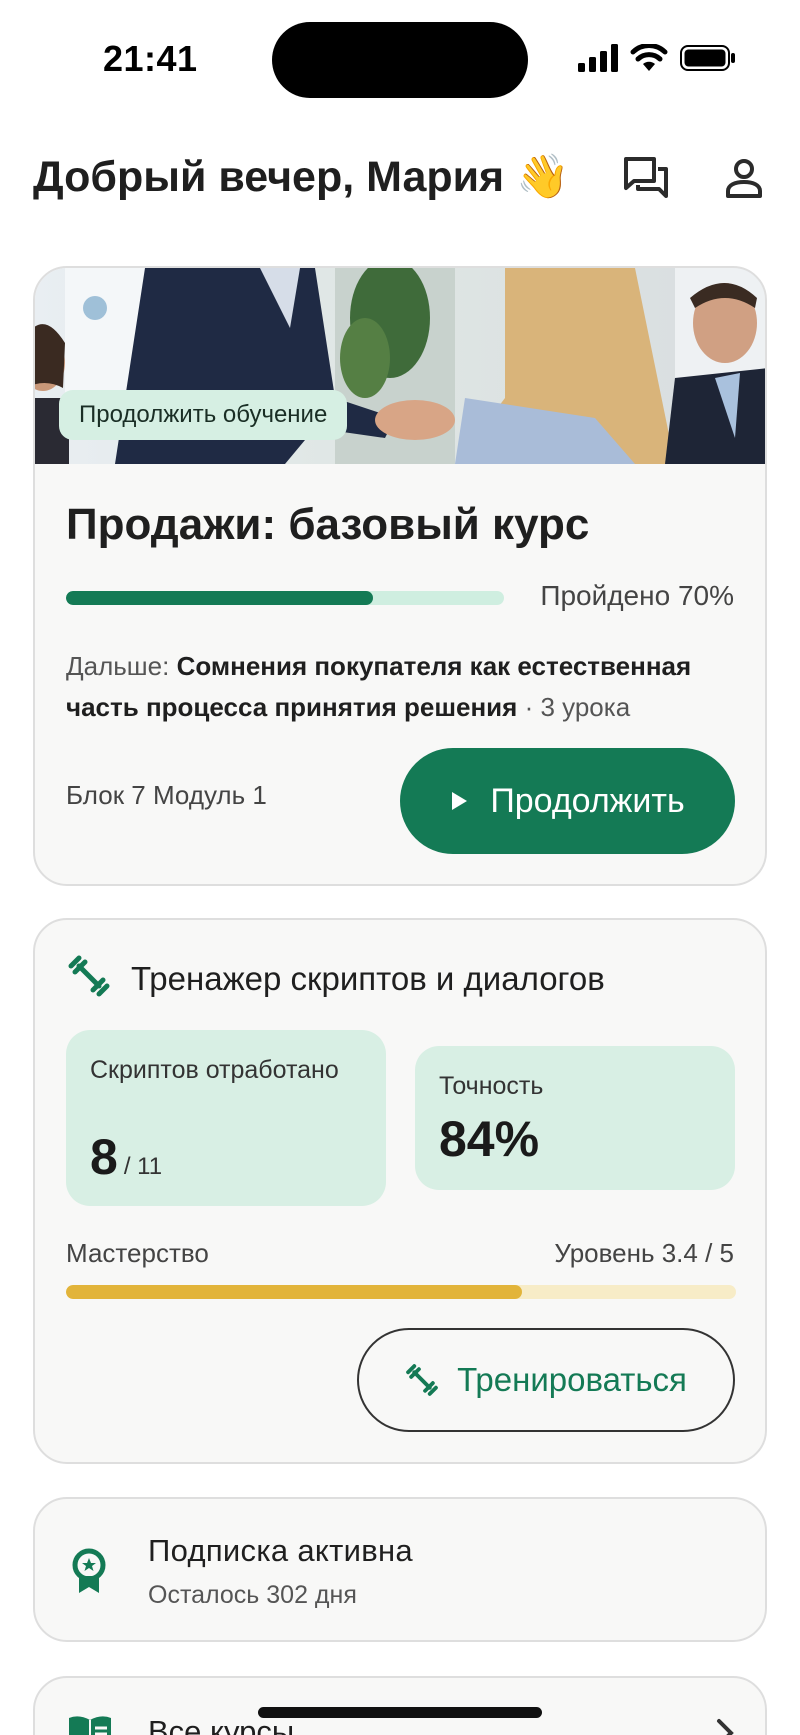 Image resolution: width=800 pixels, height=1735 pixels. Describe the element at coordinates (121, 666) in the screenshot. I see `next-prefix: Дальше:` at that location.